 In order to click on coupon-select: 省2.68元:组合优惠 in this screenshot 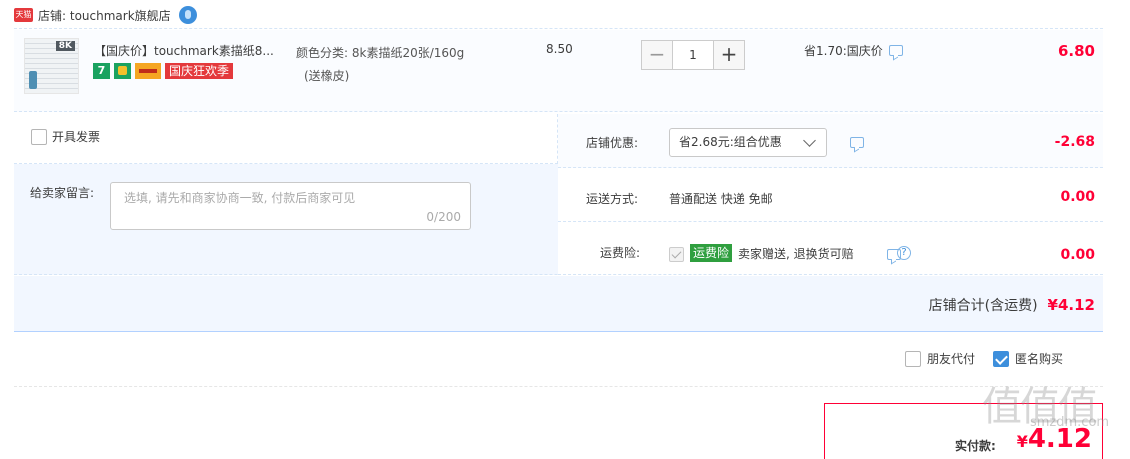, I will do `click(748, 142)`.